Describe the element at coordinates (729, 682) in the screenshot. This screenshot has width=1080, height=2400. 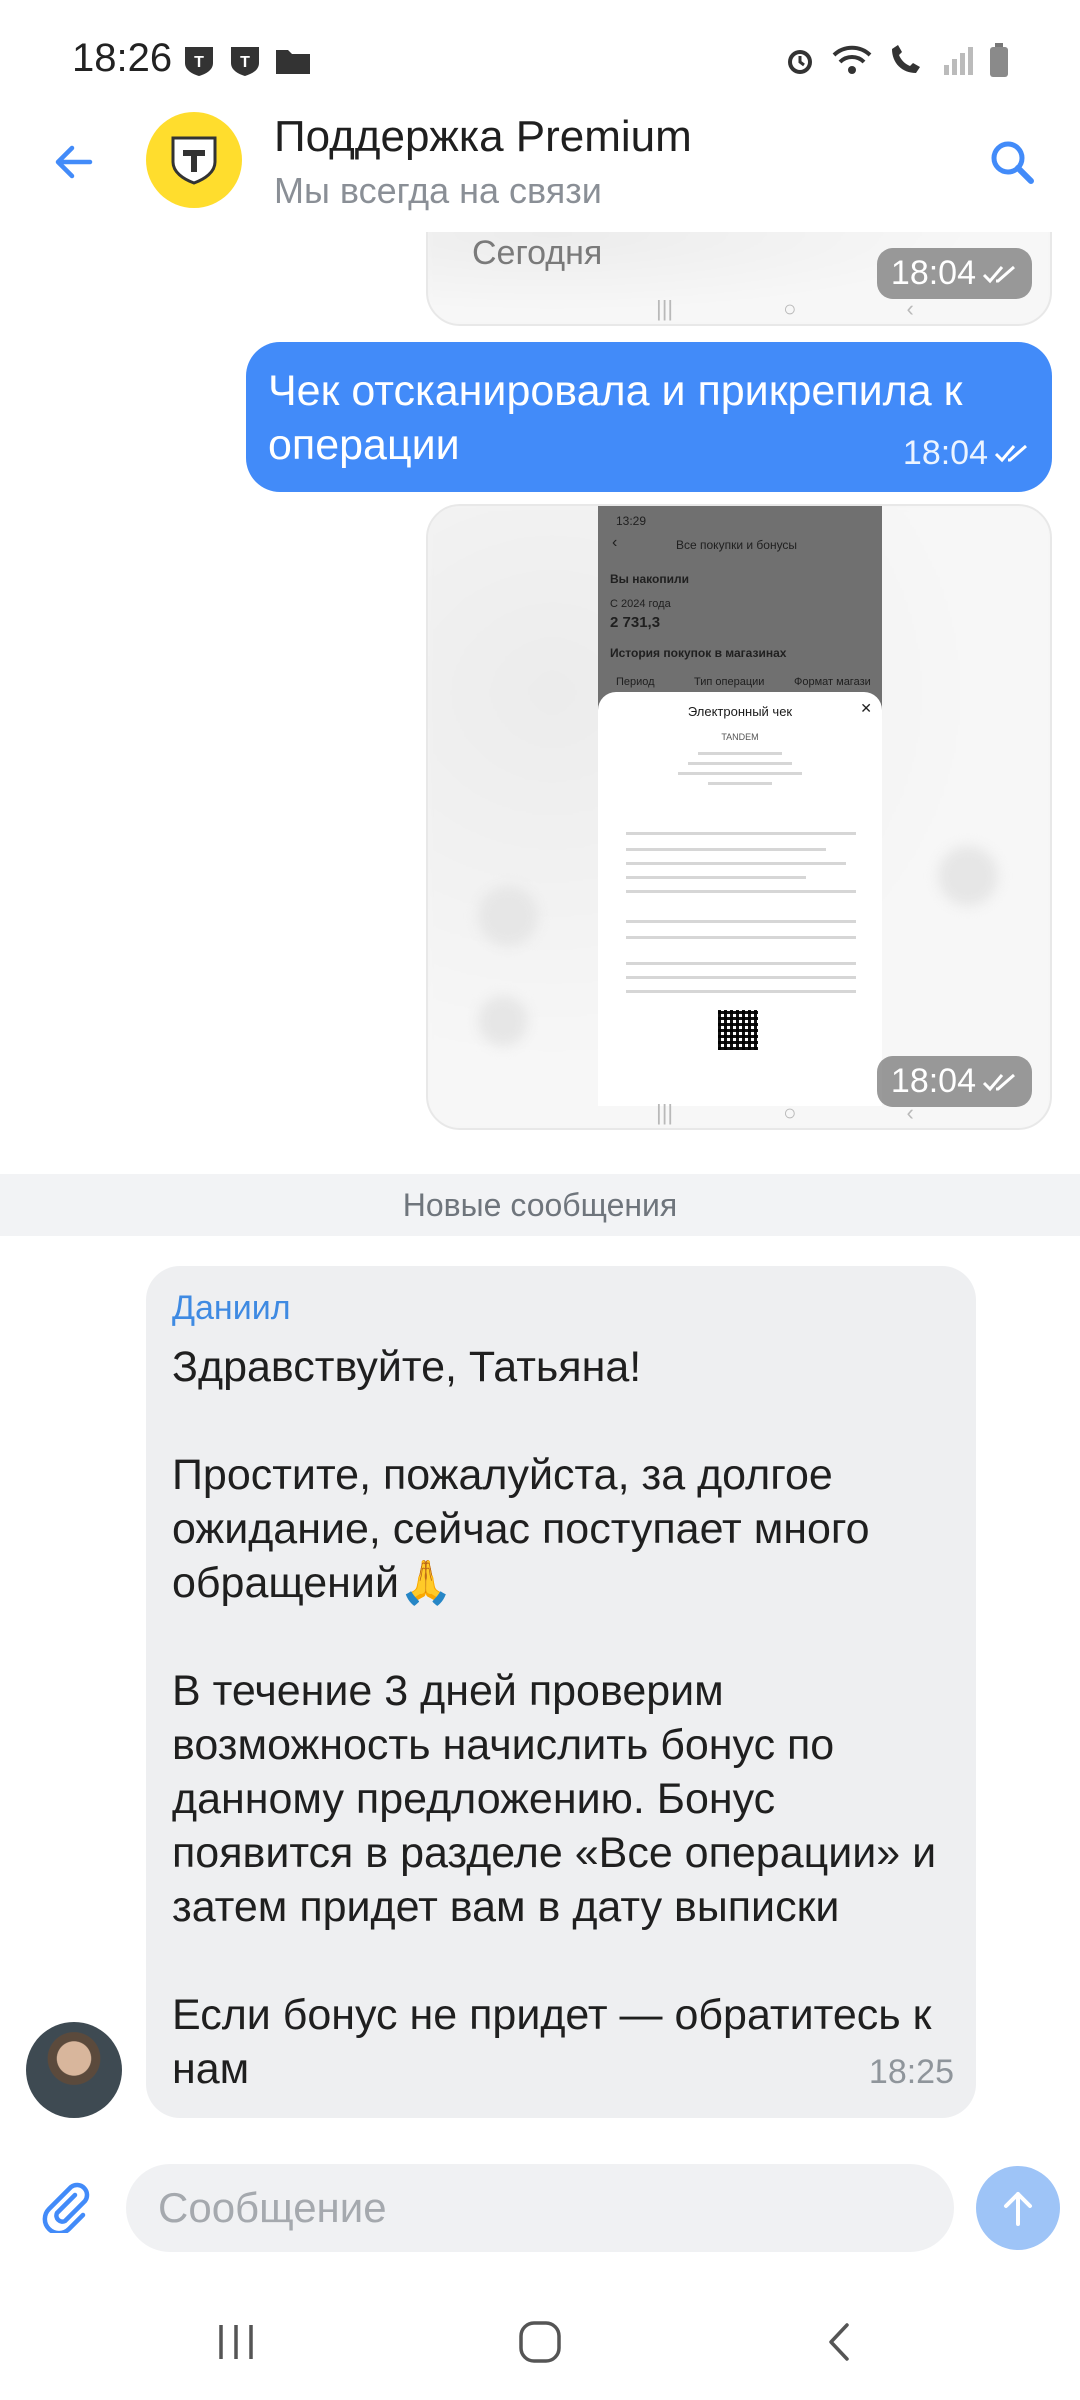
I see `screenshot-filter-type: Тип операции` at that location.